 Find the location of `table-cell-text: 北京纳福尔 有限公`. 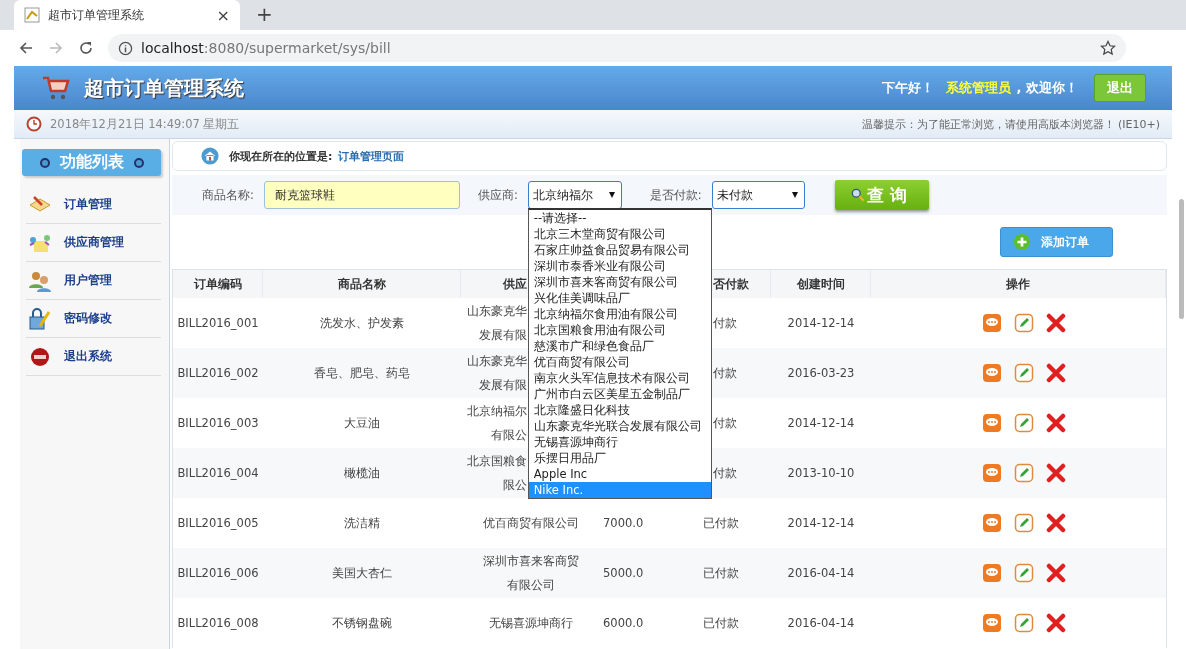

table-cell-text: 北京纳福尔 有限公 is located at coordinates (496, 423).